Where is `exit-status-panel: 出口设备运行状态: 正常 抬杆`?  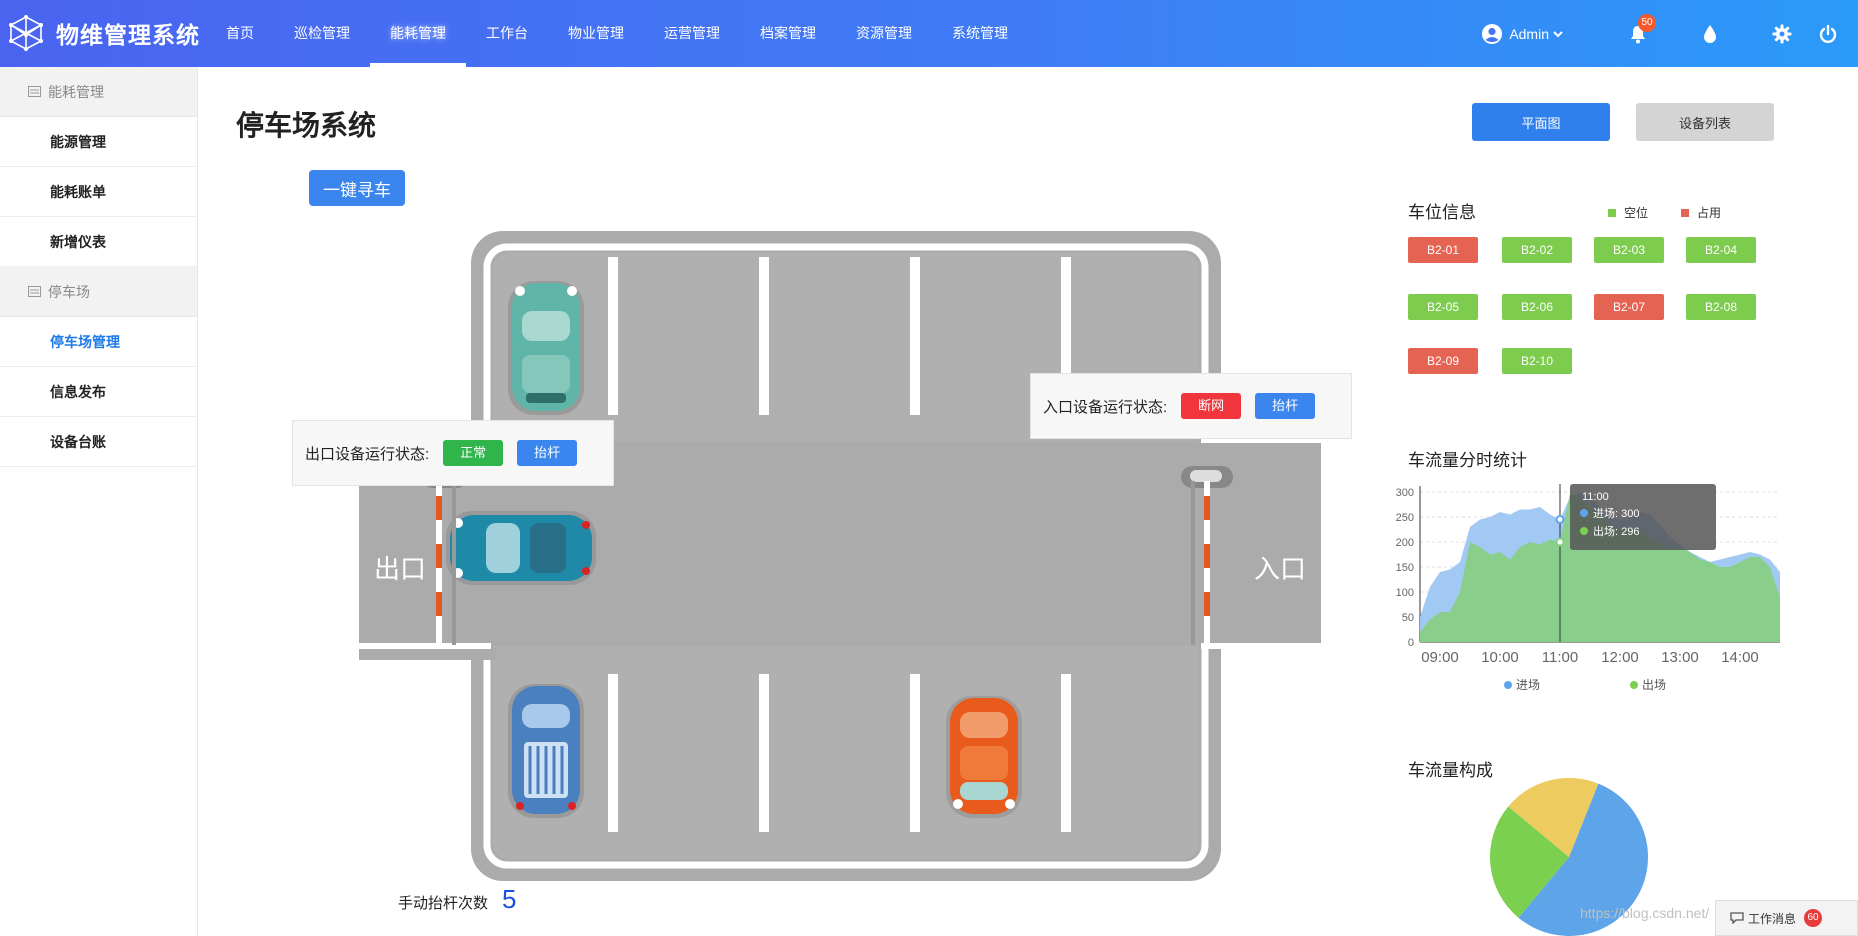
exit-status-panel: 出口设备运行状态: 正常 抬杆 is located at coordinates (453, 453).